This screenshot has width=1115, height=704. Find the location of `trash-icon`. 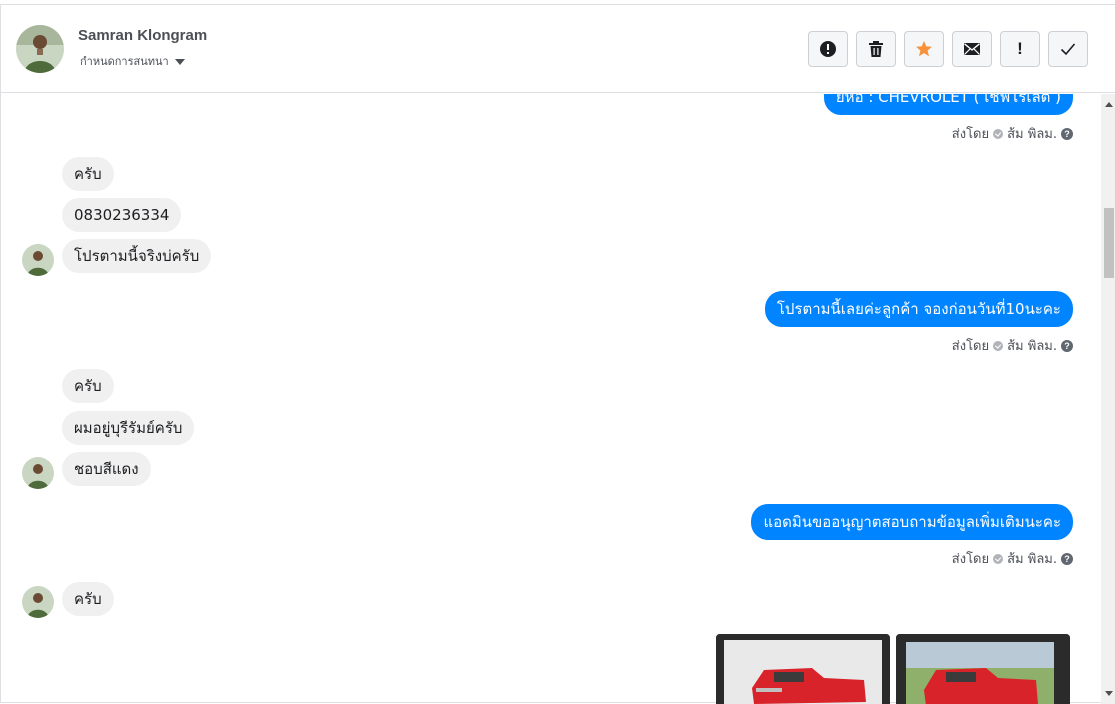

trash-icon is located at coordinates (876, 49).